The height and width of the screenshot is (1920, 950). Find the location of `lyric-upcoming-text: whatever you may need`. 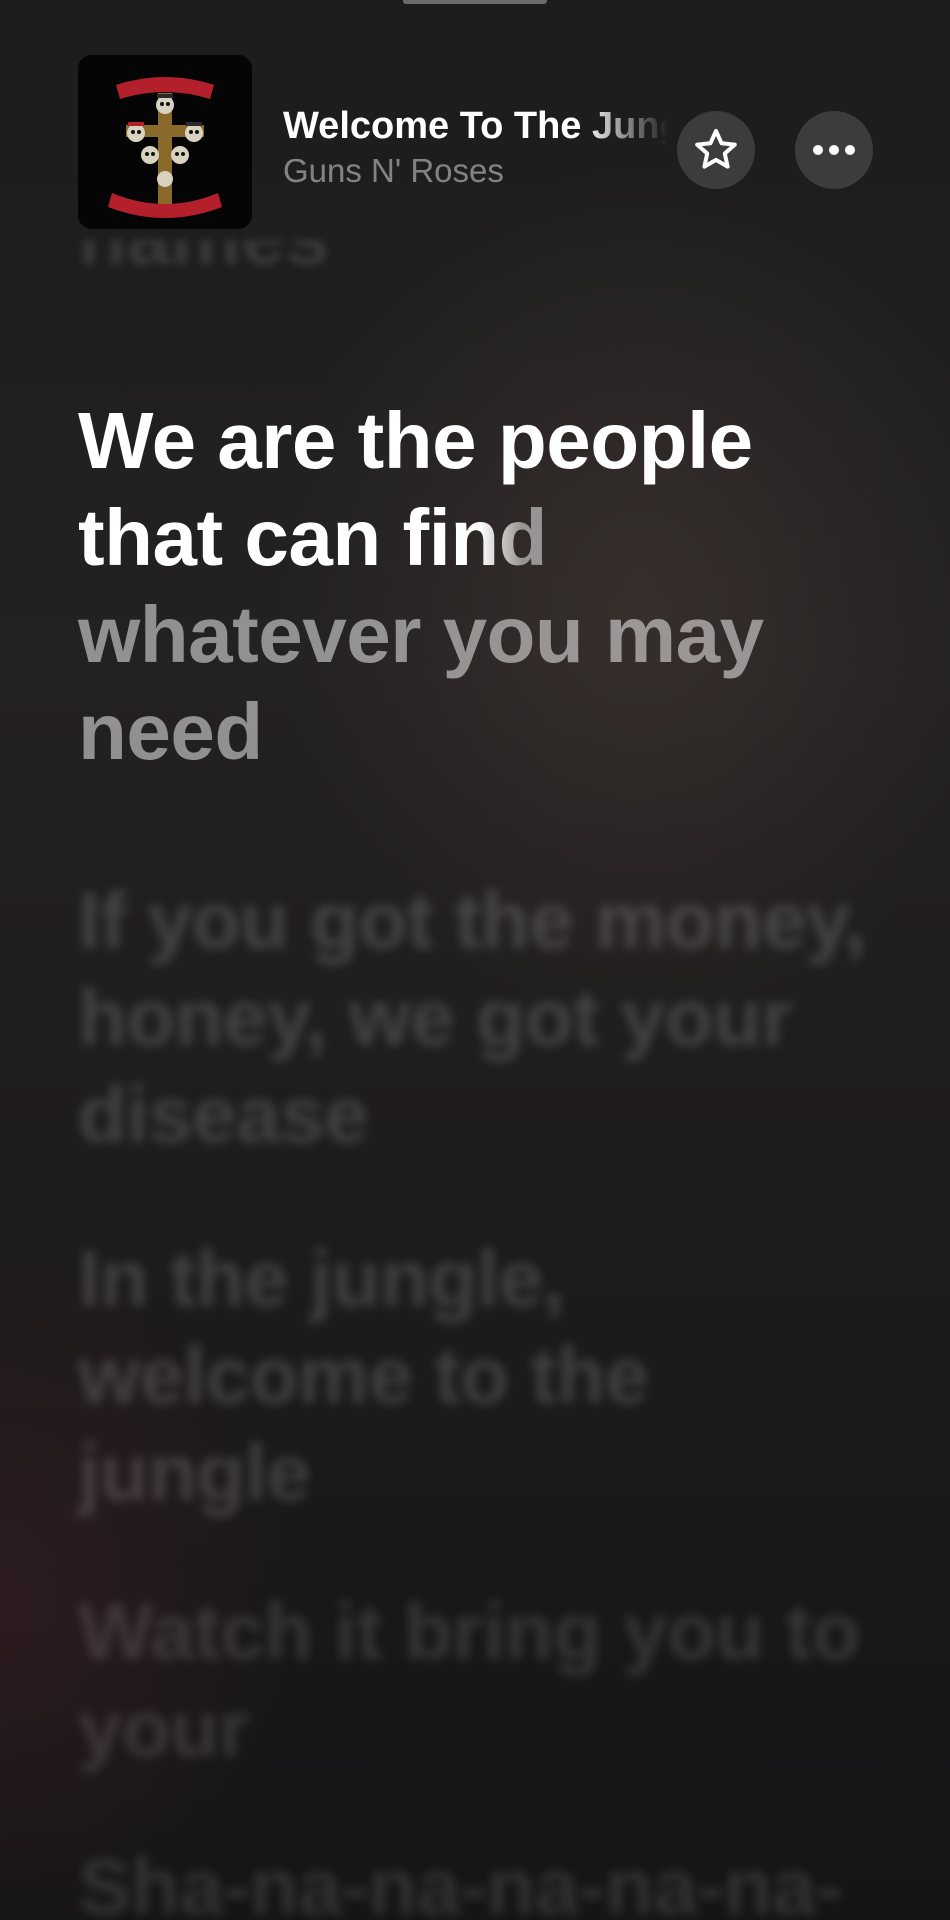

lyric-upcoming-text: whatever you may need is located at coordinates (421, 683).